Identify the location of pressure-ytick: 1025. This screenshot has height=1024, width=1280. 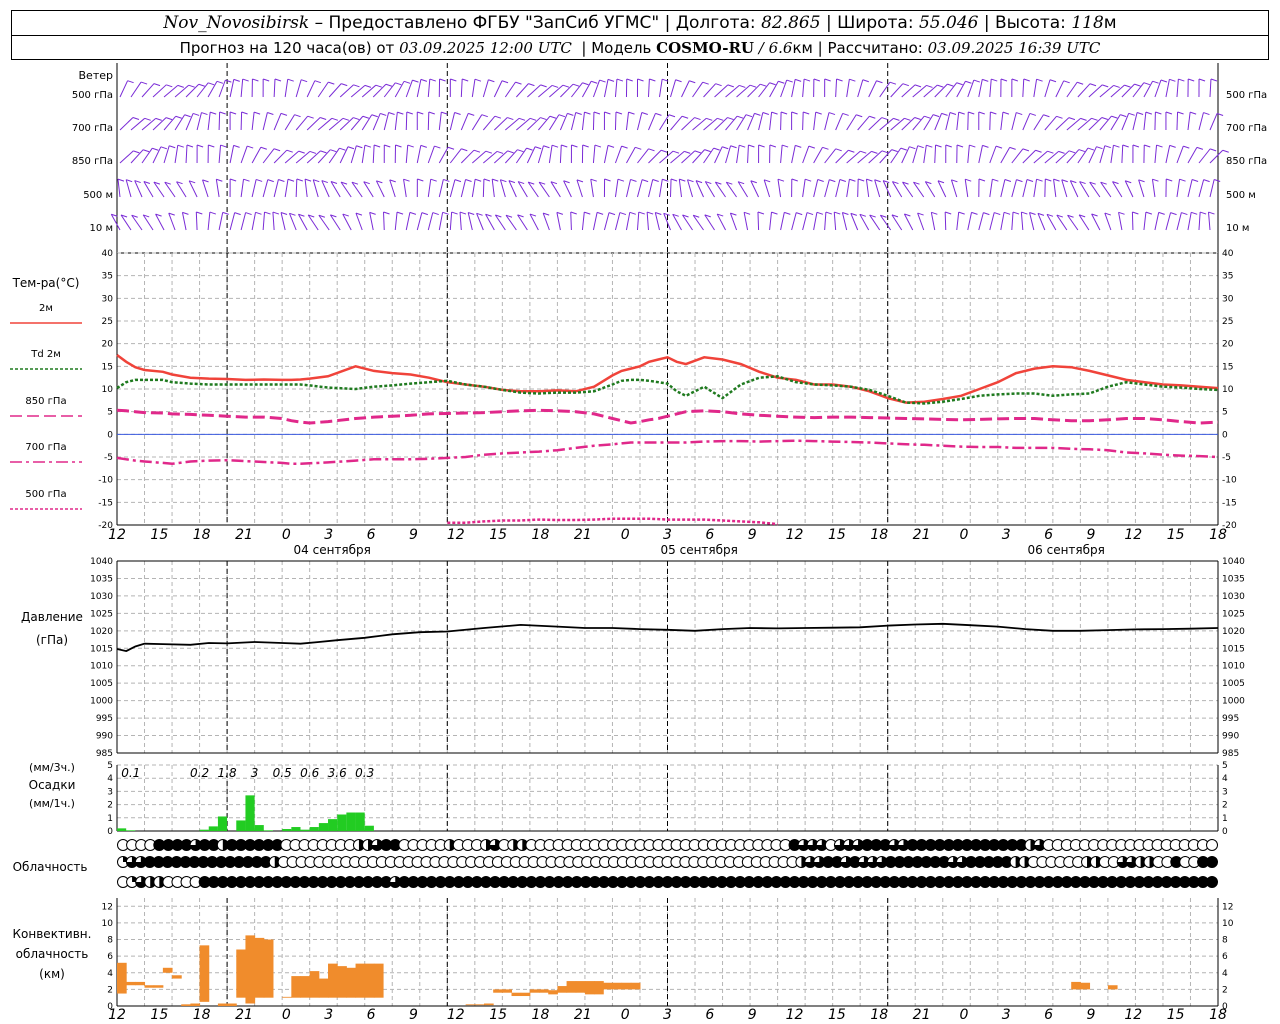
(1233, 614).